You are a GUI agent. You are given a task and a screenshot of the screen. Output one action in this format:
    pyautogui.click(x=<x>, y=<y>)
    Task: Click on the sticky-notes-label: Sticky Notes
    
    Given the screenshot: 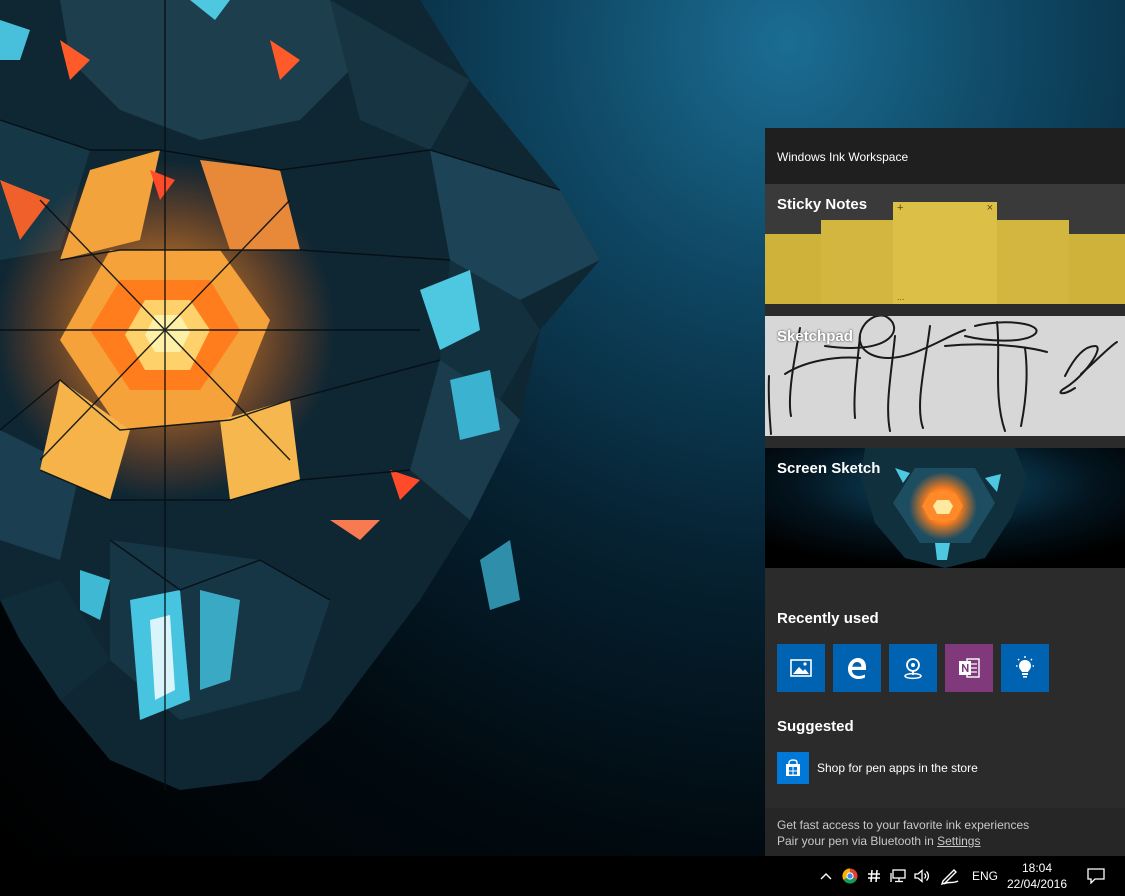 What is the action you would take?
    pyautogui.click(x=822, y=204)
    